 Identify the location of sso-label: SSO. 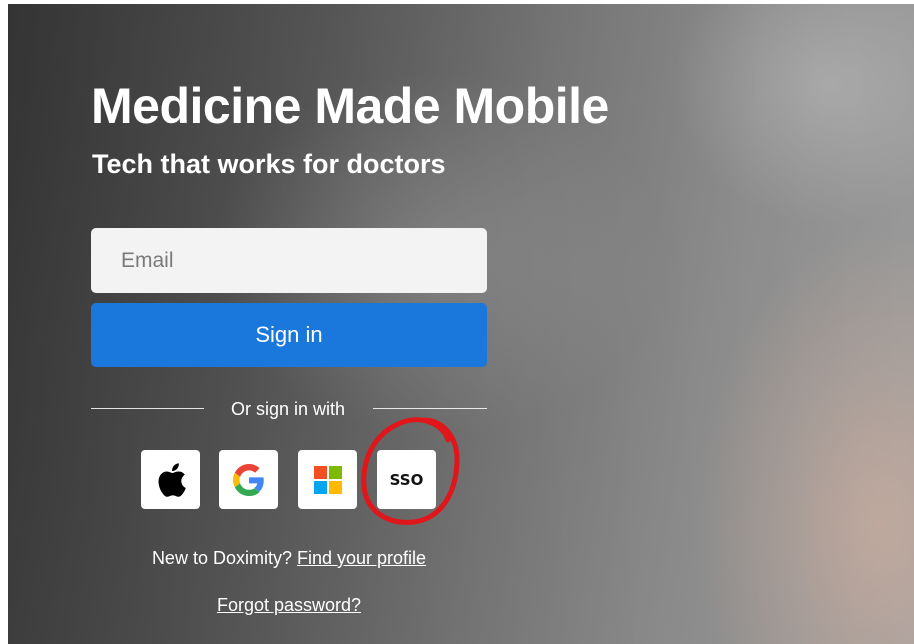
(406, 479).